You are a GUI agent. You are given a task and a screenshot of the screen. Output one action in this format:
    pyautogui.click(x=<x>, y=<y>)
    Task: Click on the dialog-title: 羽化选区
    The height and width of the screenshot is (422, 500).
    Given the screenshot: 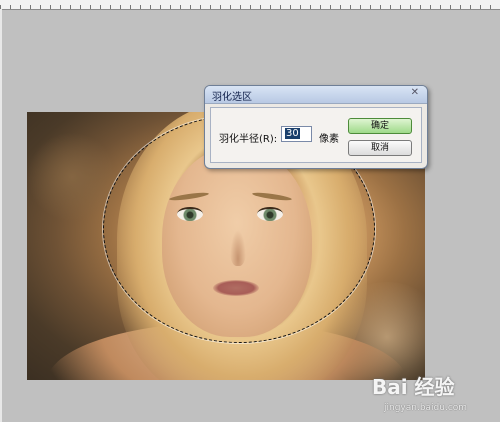 What is the action you would take?
    pyautogui.click(x=232, y=97)
    